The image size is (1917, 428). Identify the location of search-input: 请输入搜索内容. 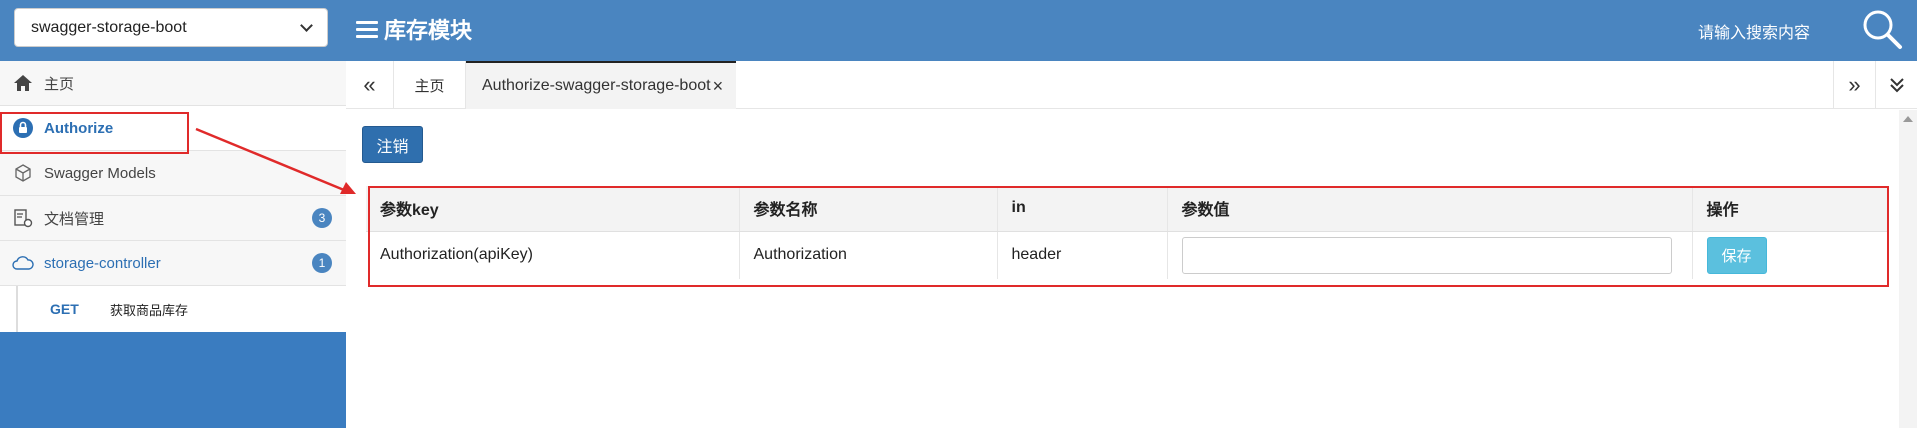
(1754, 31).